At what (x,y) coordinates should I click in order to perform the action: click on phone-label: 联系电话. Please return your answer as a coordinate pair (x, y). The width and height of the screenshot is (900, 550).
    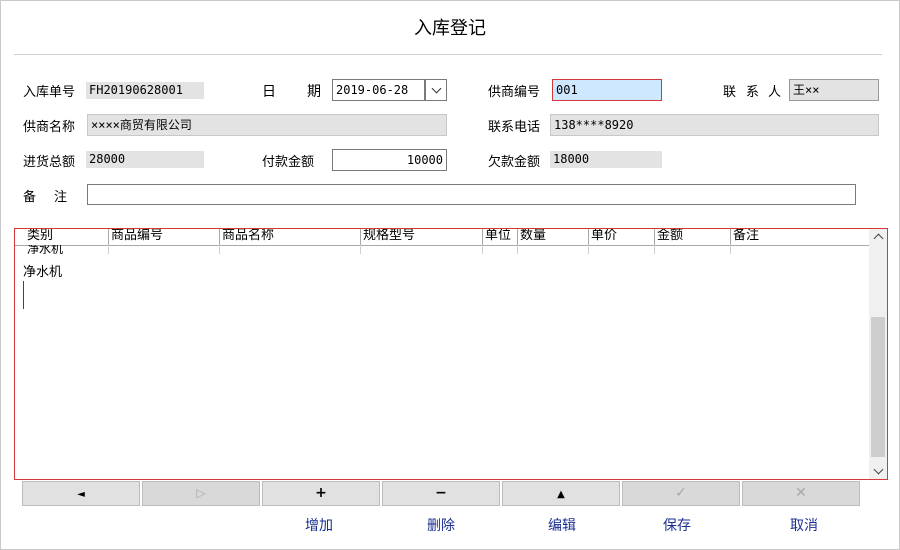
    Looking at the image, I should click on (514, 127).